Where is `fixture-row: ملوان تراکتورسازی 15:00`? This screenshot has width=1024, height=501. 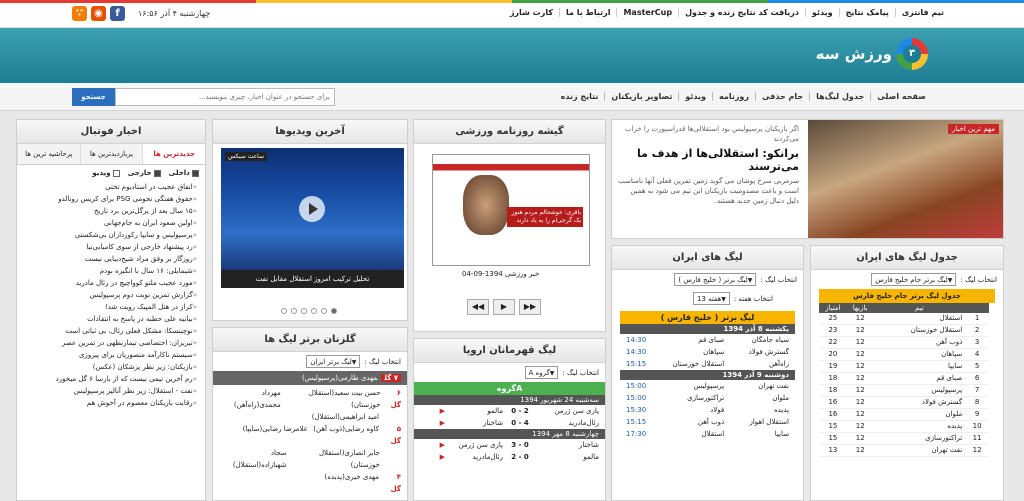
fixture-row: ملوان تراکتورسازی 15:00 is located at coordinates (707, 398).